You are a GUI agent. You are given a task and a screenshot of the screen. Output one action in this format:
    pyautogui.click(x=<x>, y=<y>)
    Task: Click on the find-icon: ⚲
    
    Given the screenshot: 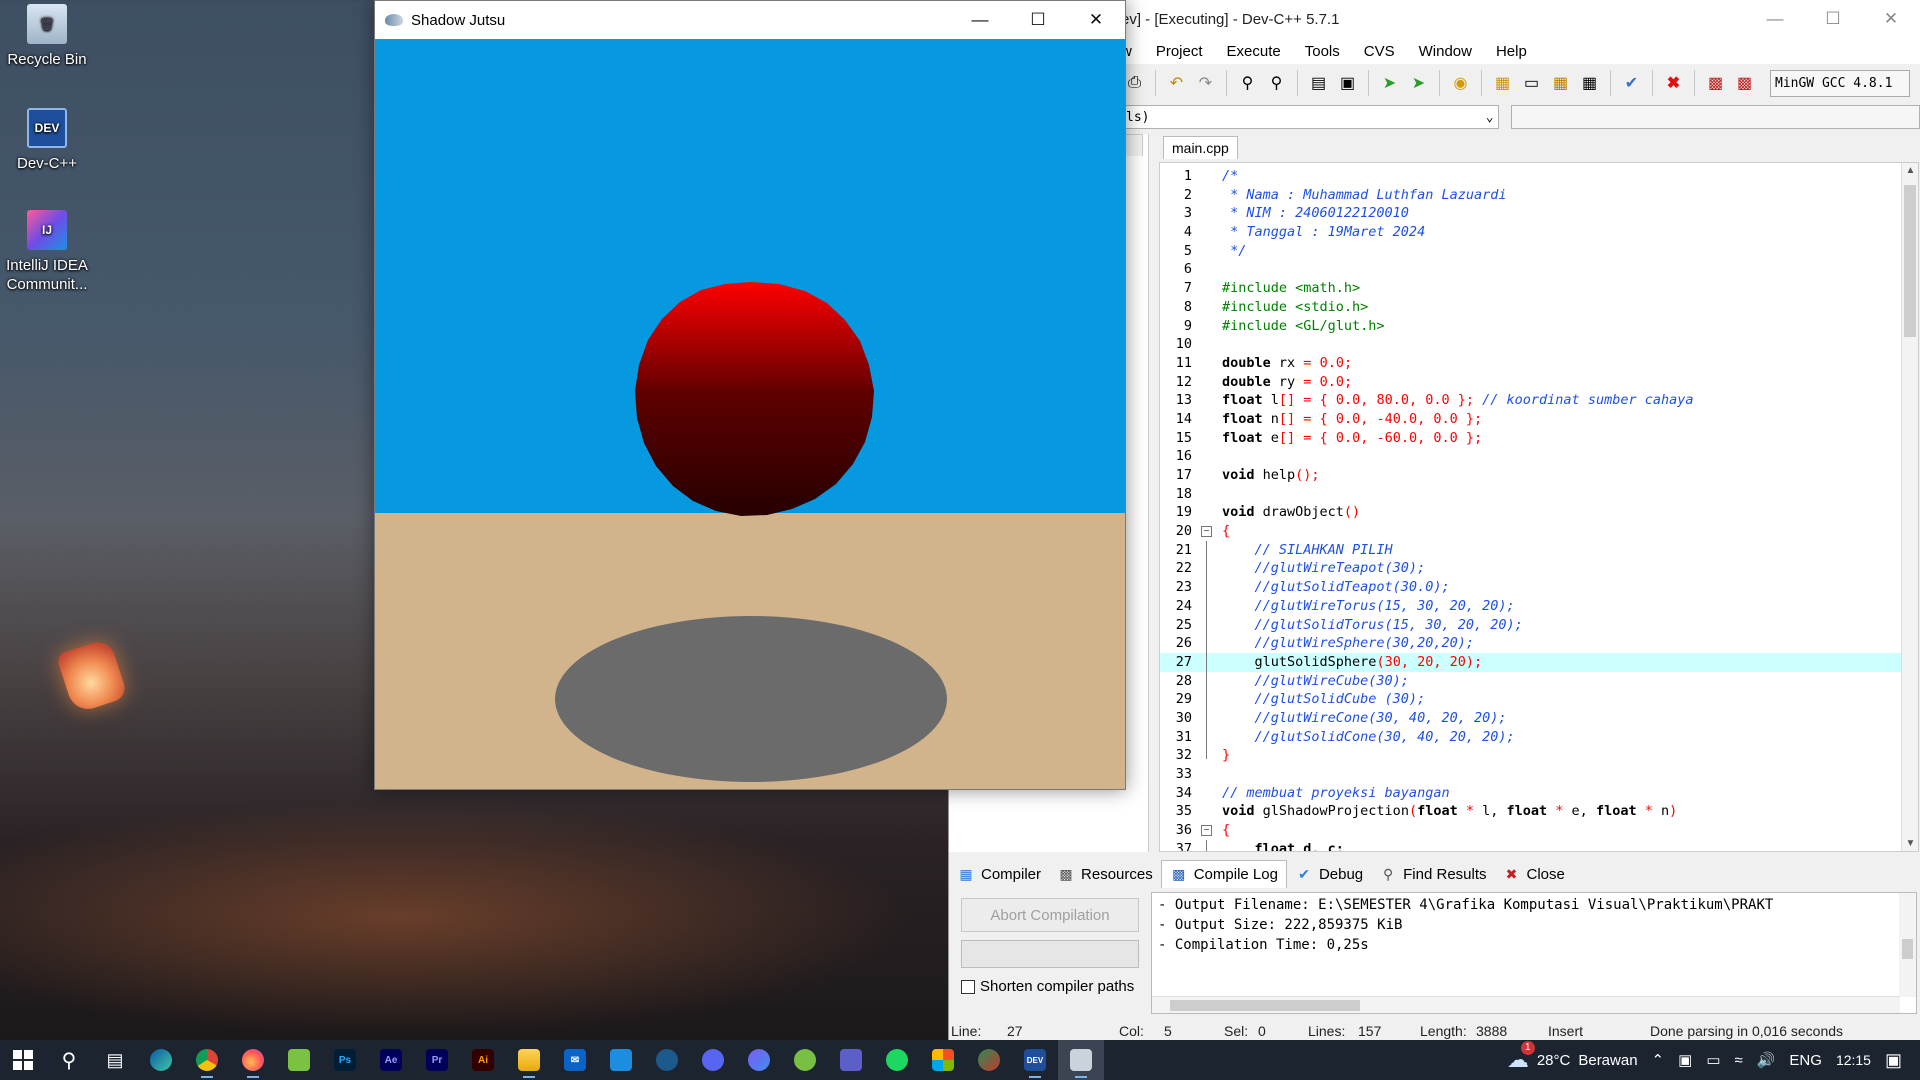 What is the action you would take?
    pyautogui.click(x=1247, y=83)
    